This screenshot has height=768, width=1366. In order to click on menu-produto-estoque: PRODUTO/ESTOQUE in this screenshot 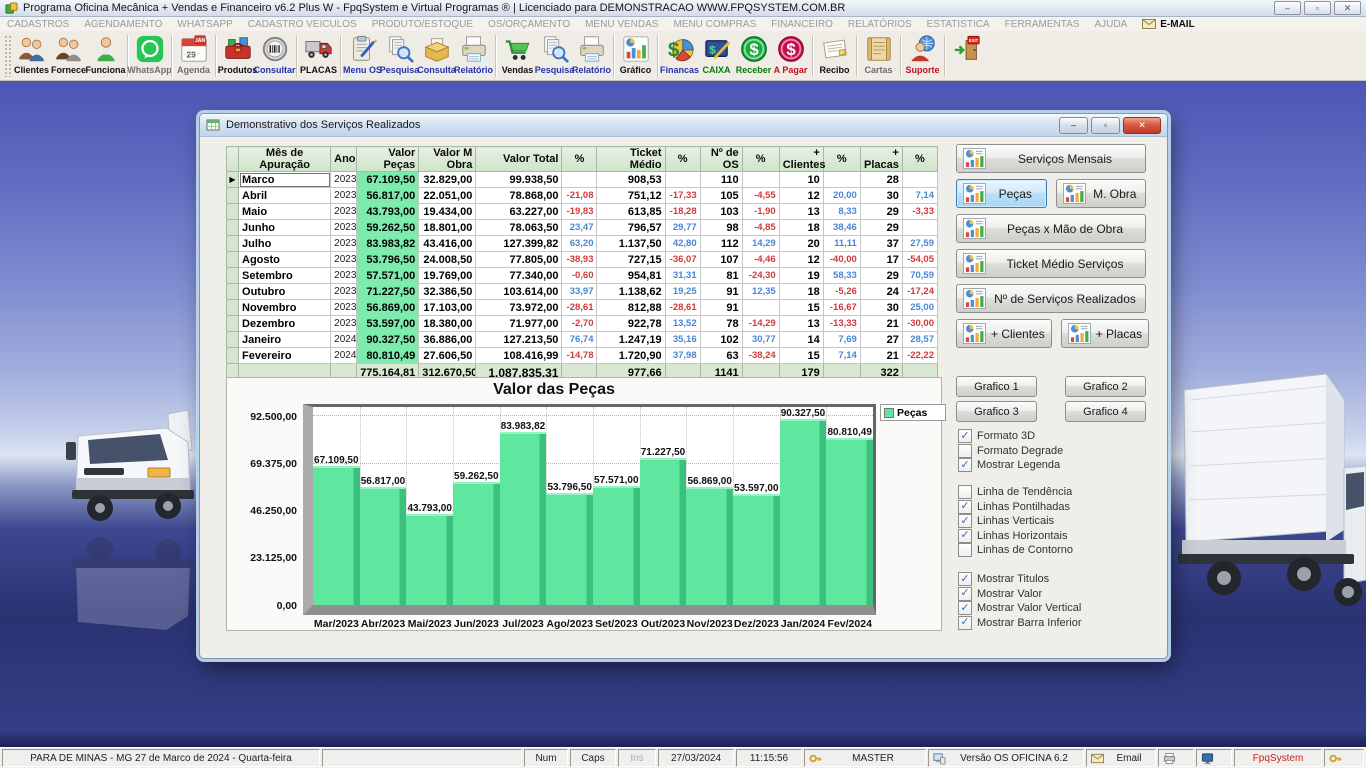, I will do `click(422, 24)`.